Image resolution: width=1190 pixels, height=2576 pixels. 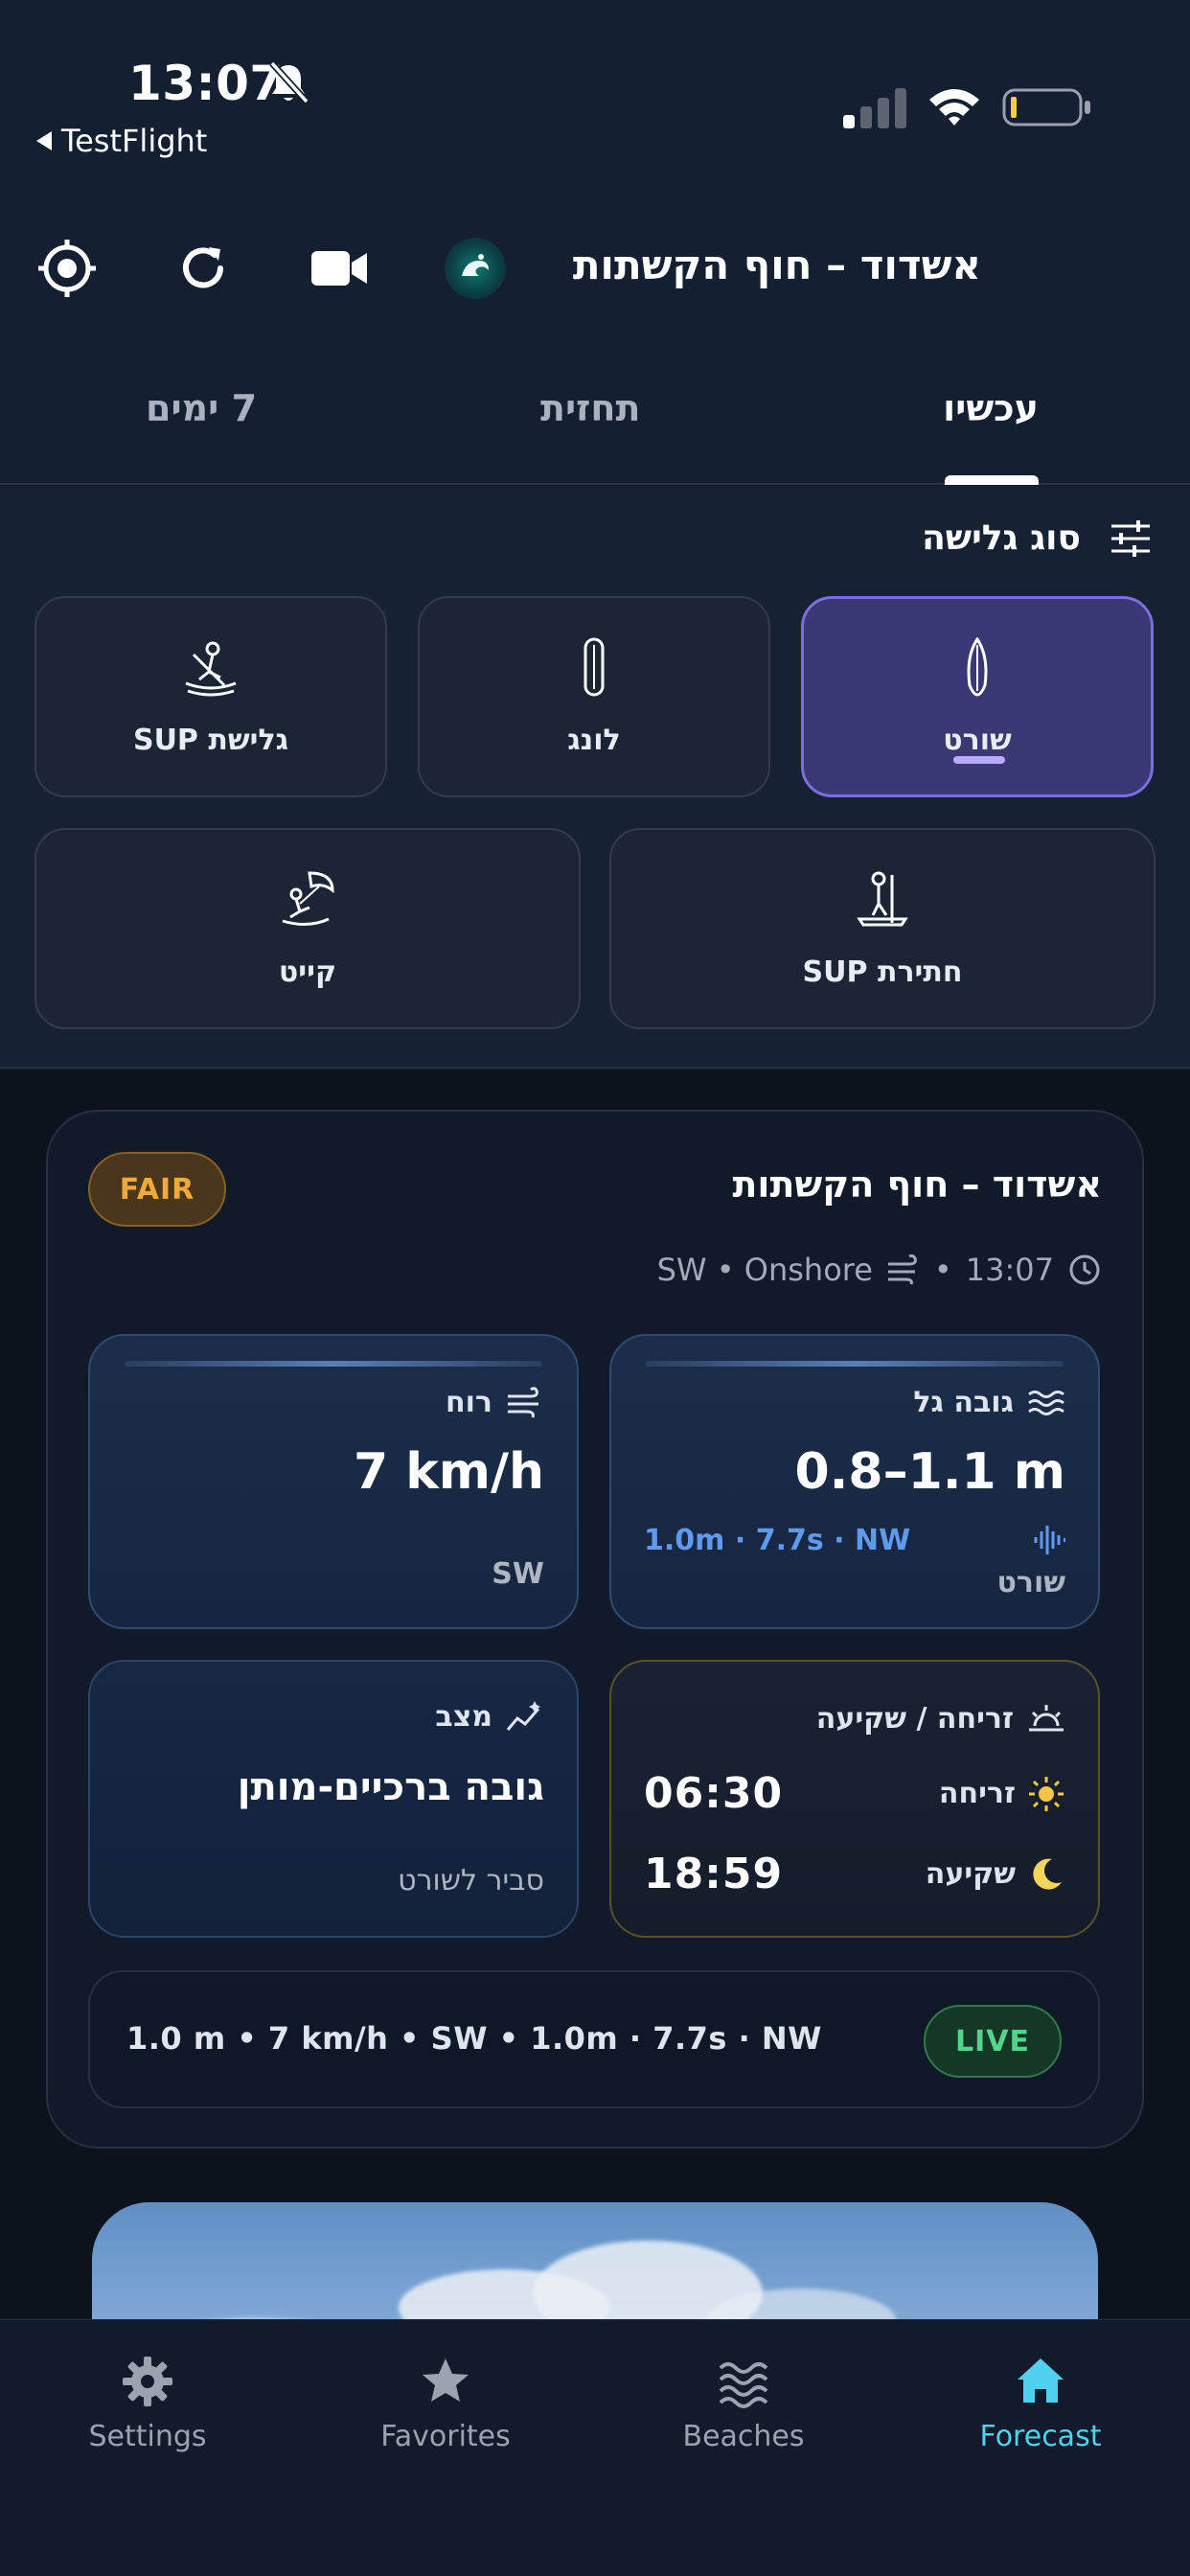 I want to click on selected-indicator, so click(x=979, y=760).